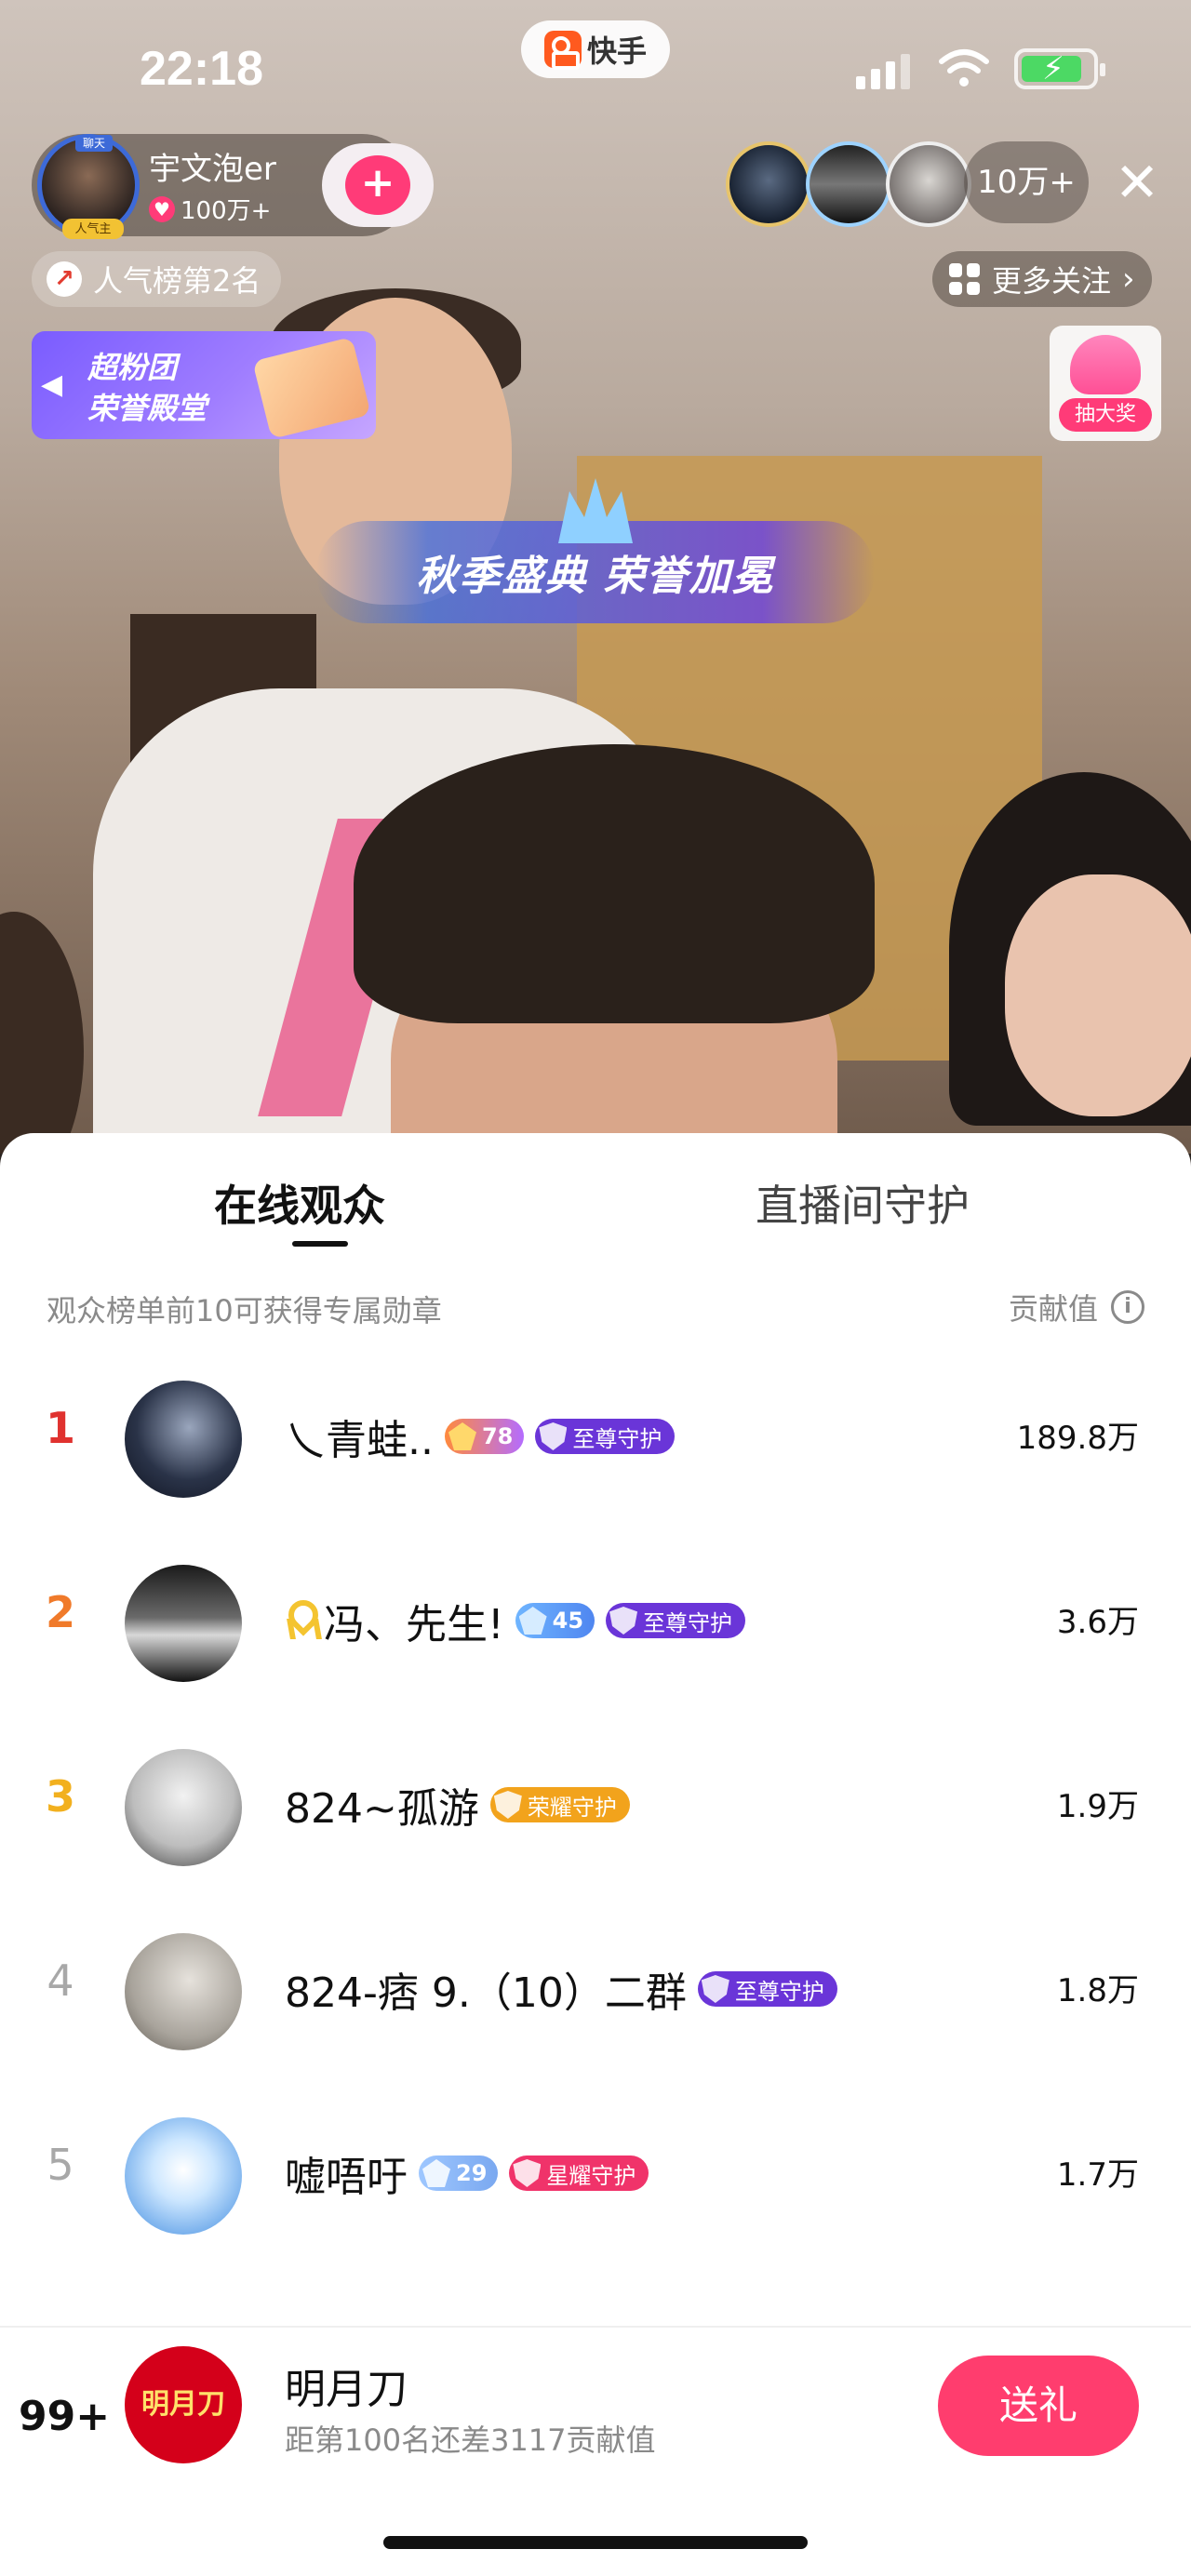 The width and height of the screenshot is (1191, 2576). I want to click on active-tab-indicator, so click(320, 1244).